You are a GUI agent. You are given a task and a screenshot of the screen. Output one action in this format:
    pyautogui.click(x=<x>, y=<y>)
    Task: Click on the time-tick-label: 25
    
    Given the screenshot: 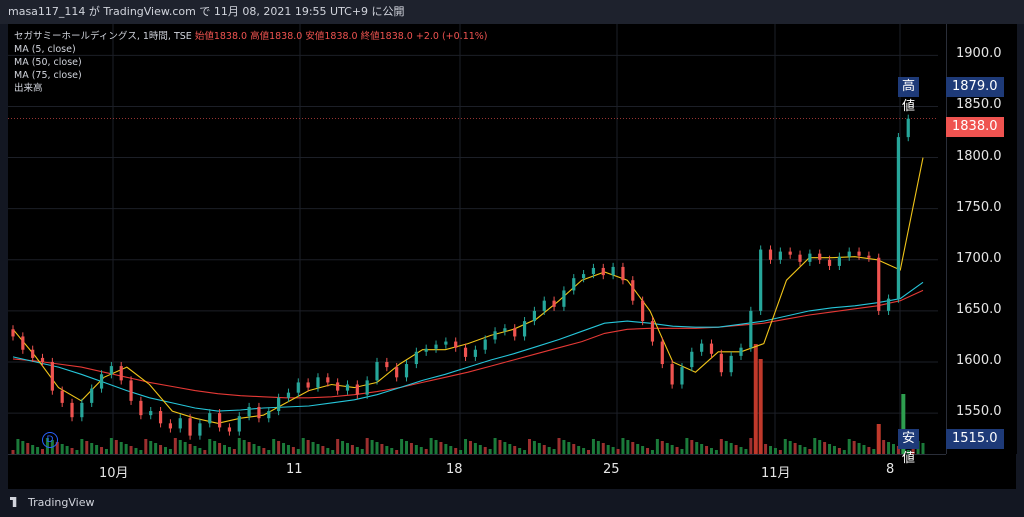 What is the action you would take?
    pyautogui.click(x=611, y=469)
    